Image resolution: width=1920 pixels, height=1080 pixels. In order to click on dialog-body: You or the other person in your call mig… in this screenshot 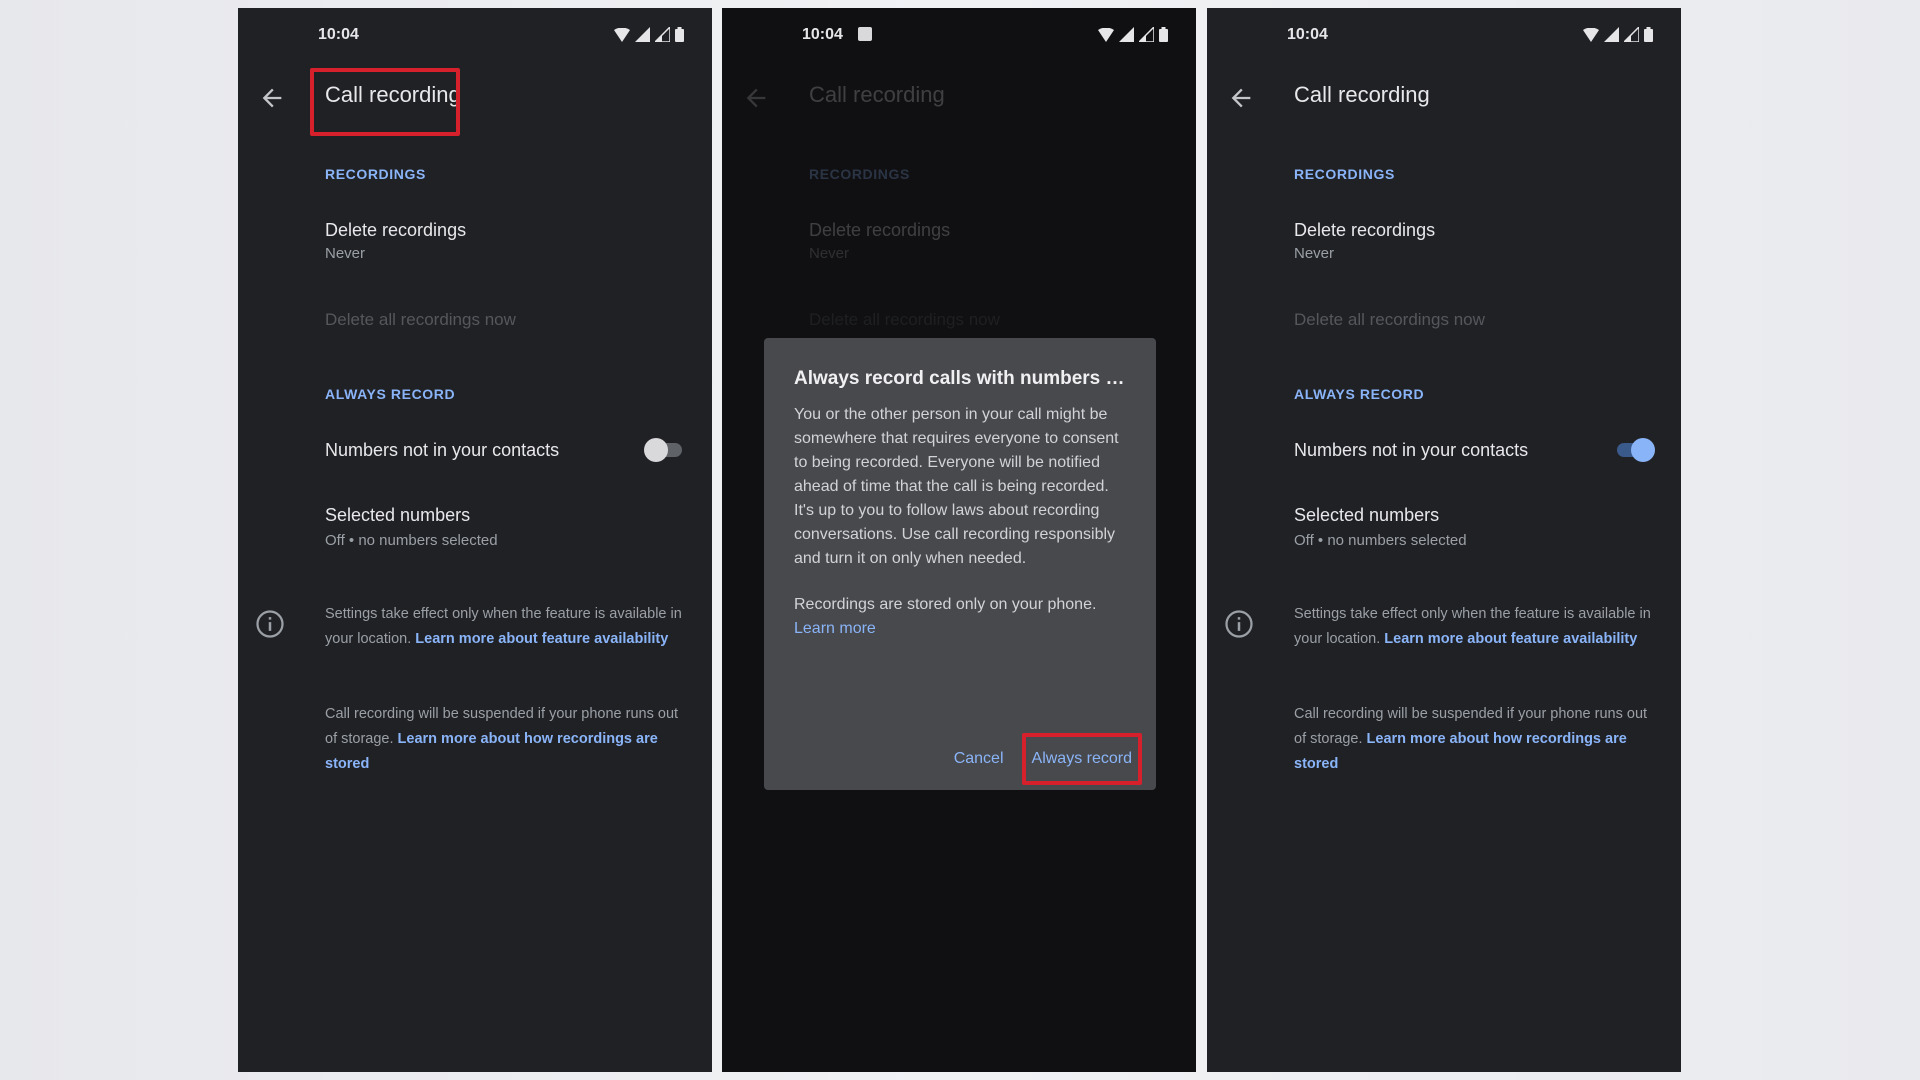, I will do `click(956, 486)`.